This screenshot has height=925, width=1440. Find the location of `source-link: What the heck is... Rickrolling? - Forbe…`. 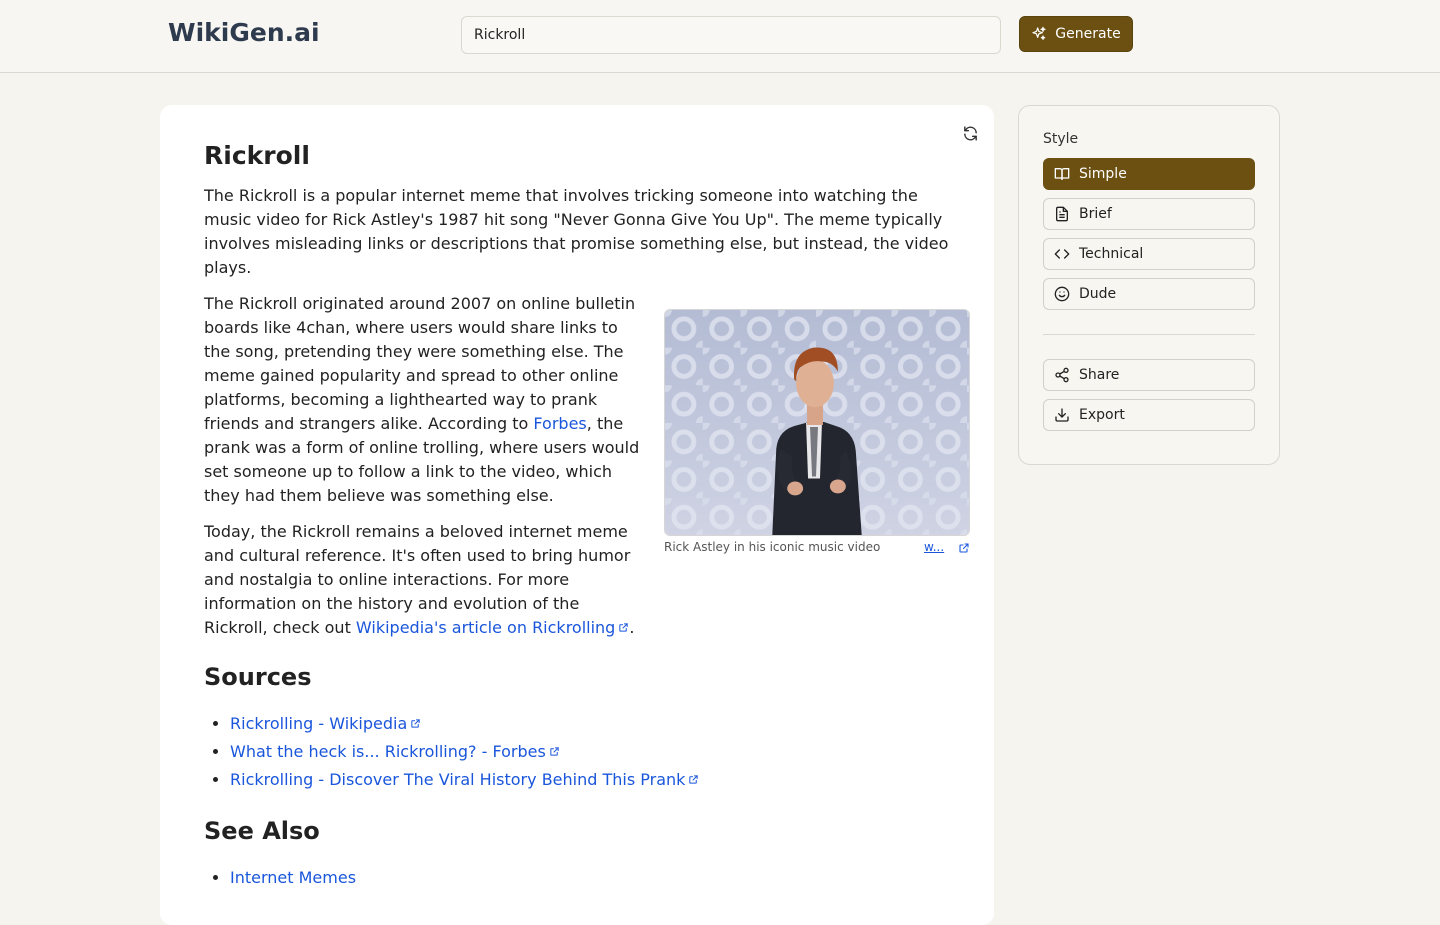

source-link: What the heck is... Rickrolling? - Forbe… is located at coordinates (395, 751).